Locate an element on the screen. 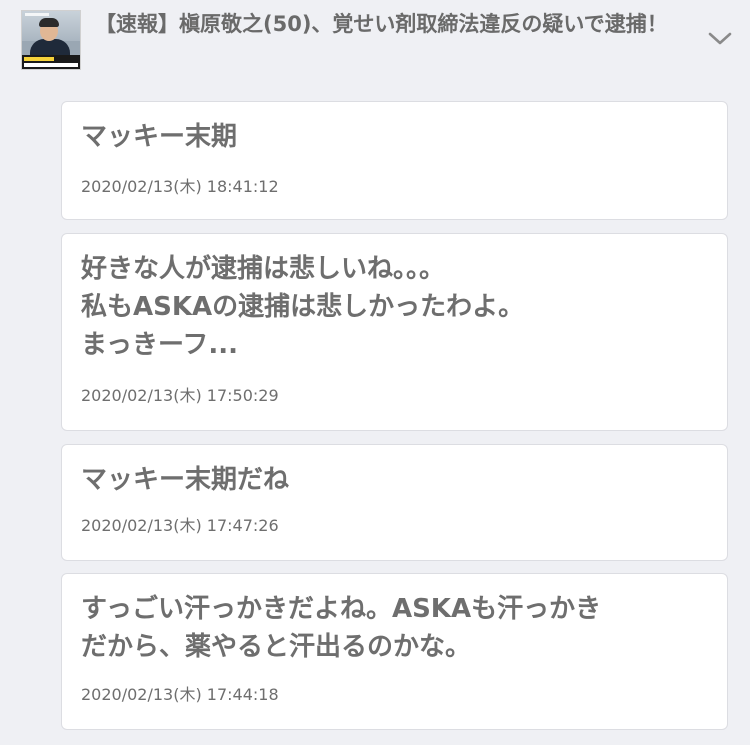  comment-timestamp: 2020/02/13(木) 17:50:29 is located at coordinates (180, 395).